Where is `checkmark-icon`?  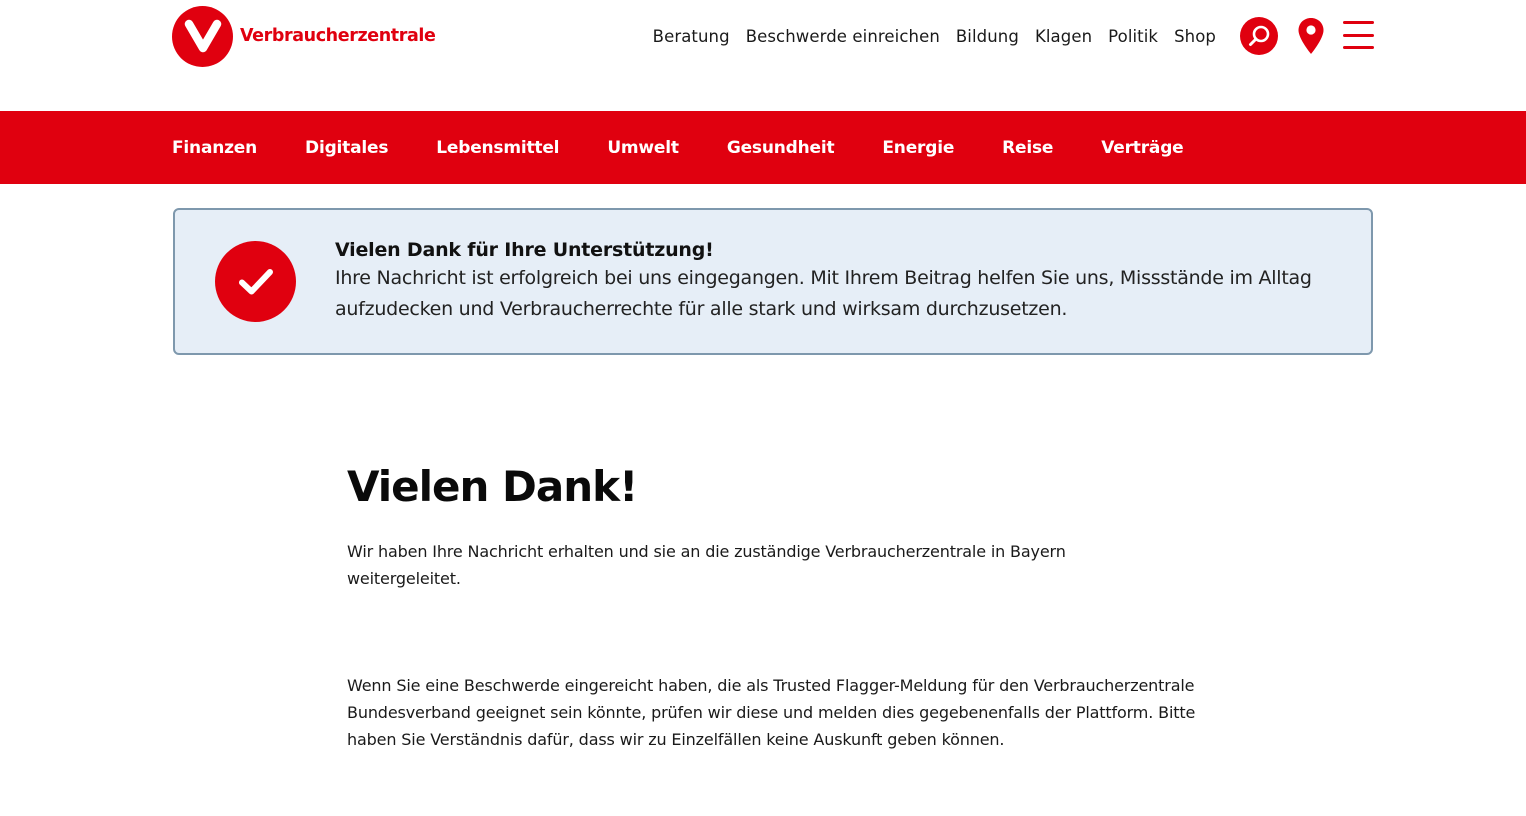
checkmark-icon is located at coordinates (255, 281).